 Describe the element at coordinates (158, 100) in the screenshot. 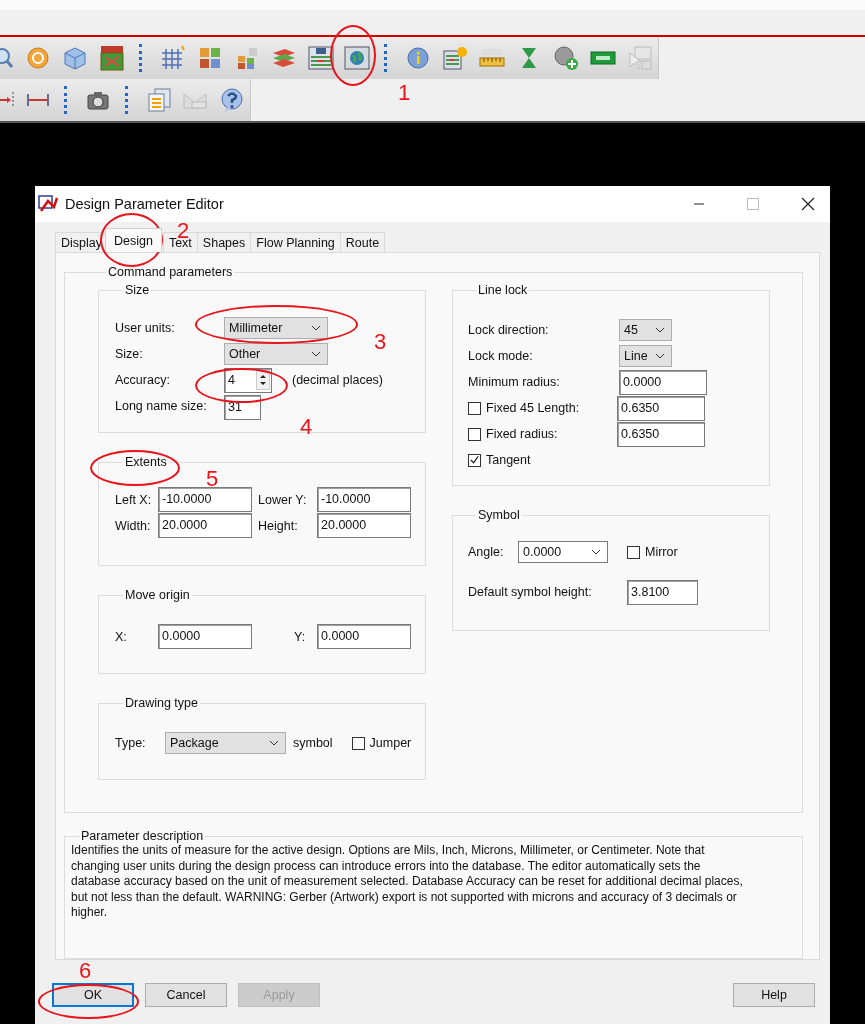

I see `documents-icon` at that location.